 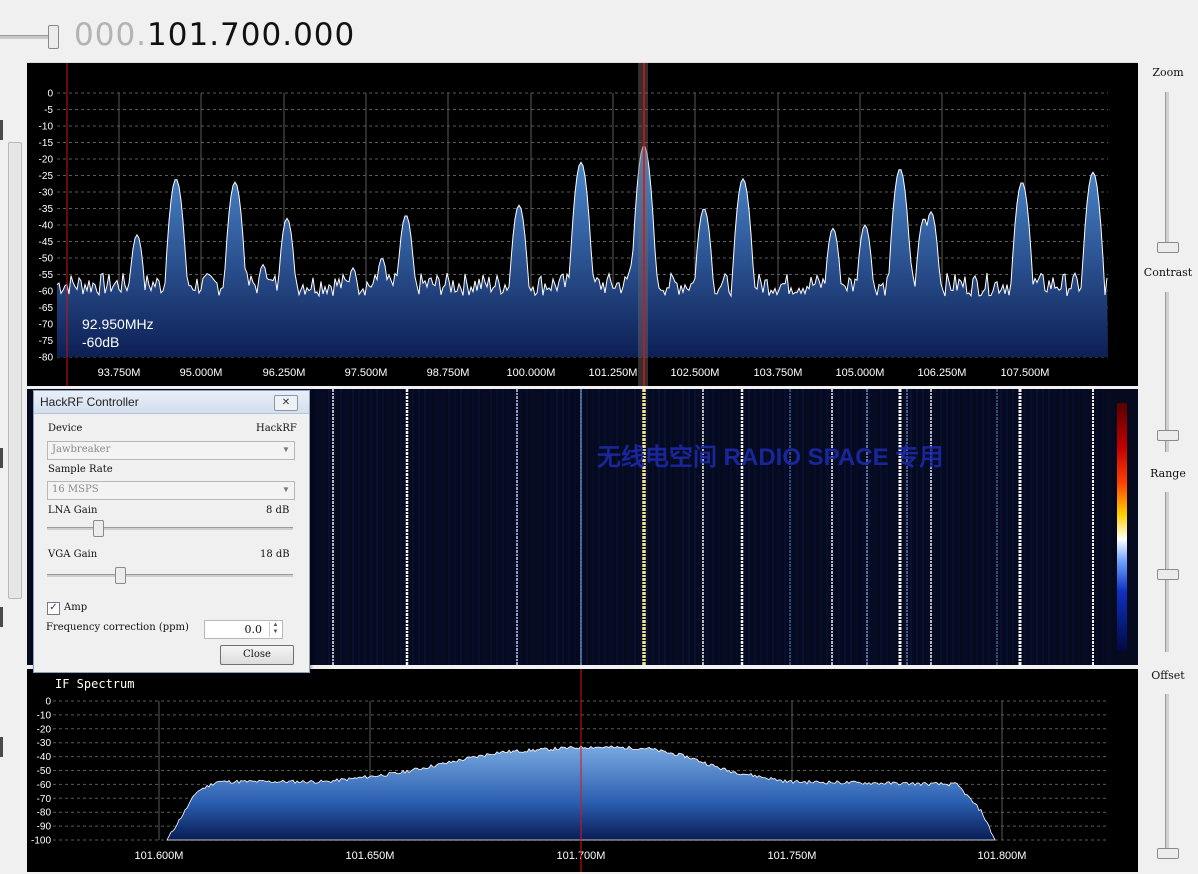 I want to click on dialog-close-icon: ✕, so click(x=286, y=403).